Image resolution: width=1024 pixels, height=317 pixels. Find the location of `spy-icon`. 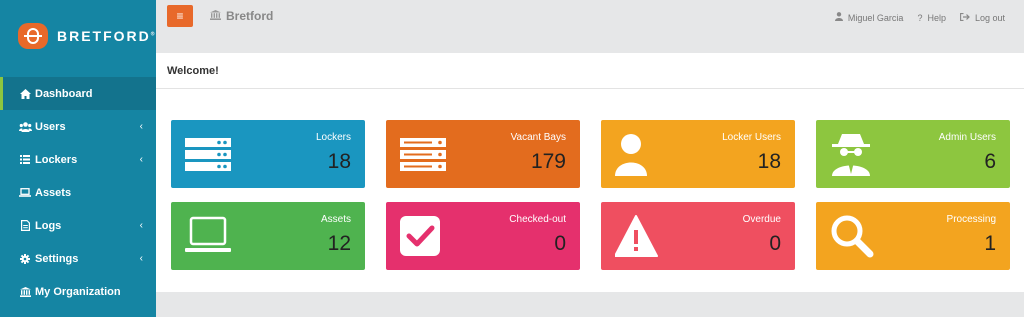

spy-icon is located at coordinates (851, 155).